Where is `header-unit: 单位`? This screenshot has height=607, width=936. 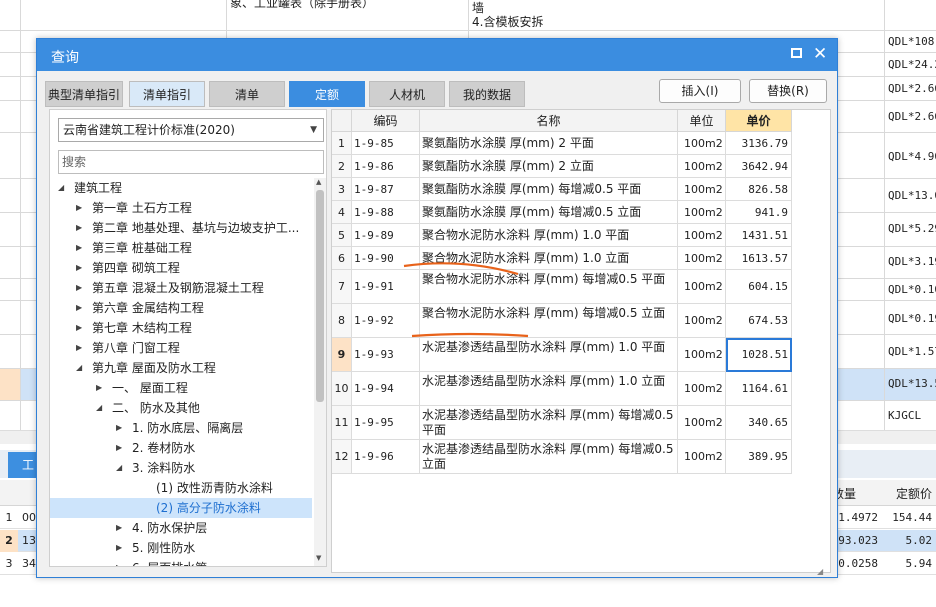
header-unit: 单位 is located at coordinates (702, 121).